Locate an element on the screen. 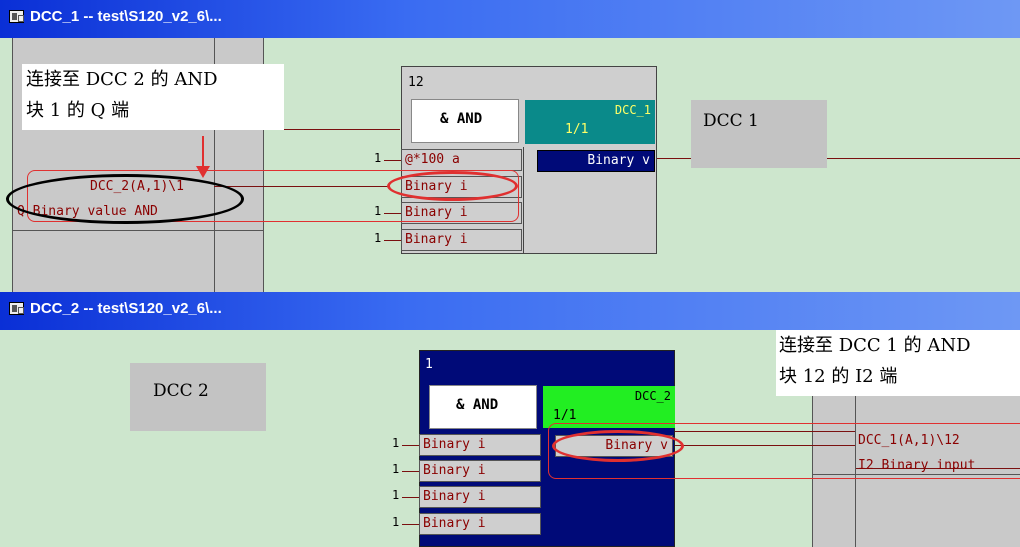 This screenshot has width=1020, height=547. annotation-note-line2: 块 1 的 Q 端 is located at coordinates (78, 110).